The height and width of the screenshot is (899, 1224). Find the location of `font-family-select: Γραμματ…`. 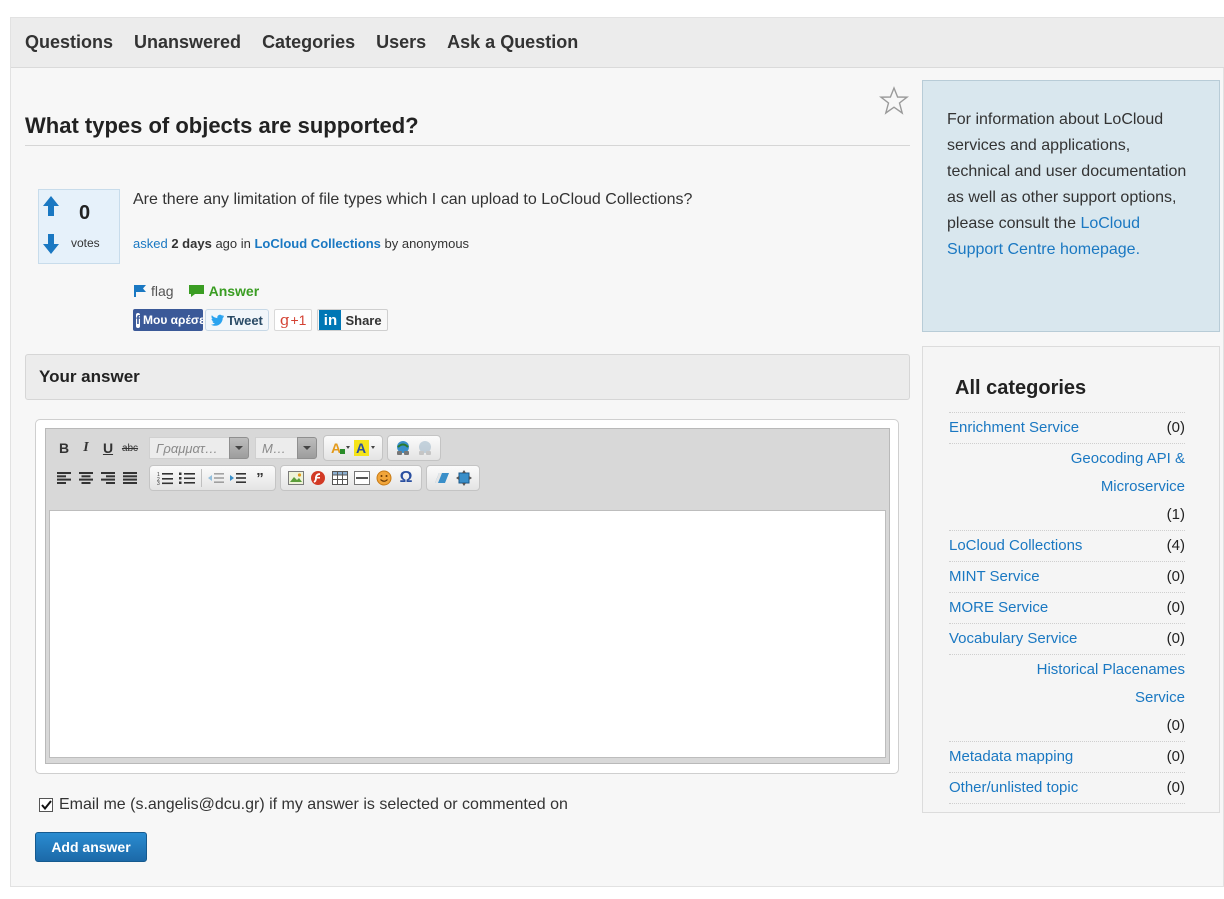

font-family-select: Γραμματ… is located at coordinates (199, 448).